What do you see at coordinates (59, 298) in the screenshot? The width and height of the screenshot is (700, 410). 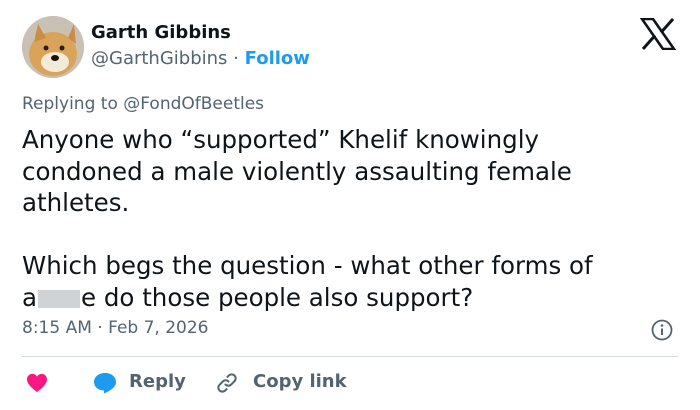 I see `censor-bar` at bounding box center [59, 298].